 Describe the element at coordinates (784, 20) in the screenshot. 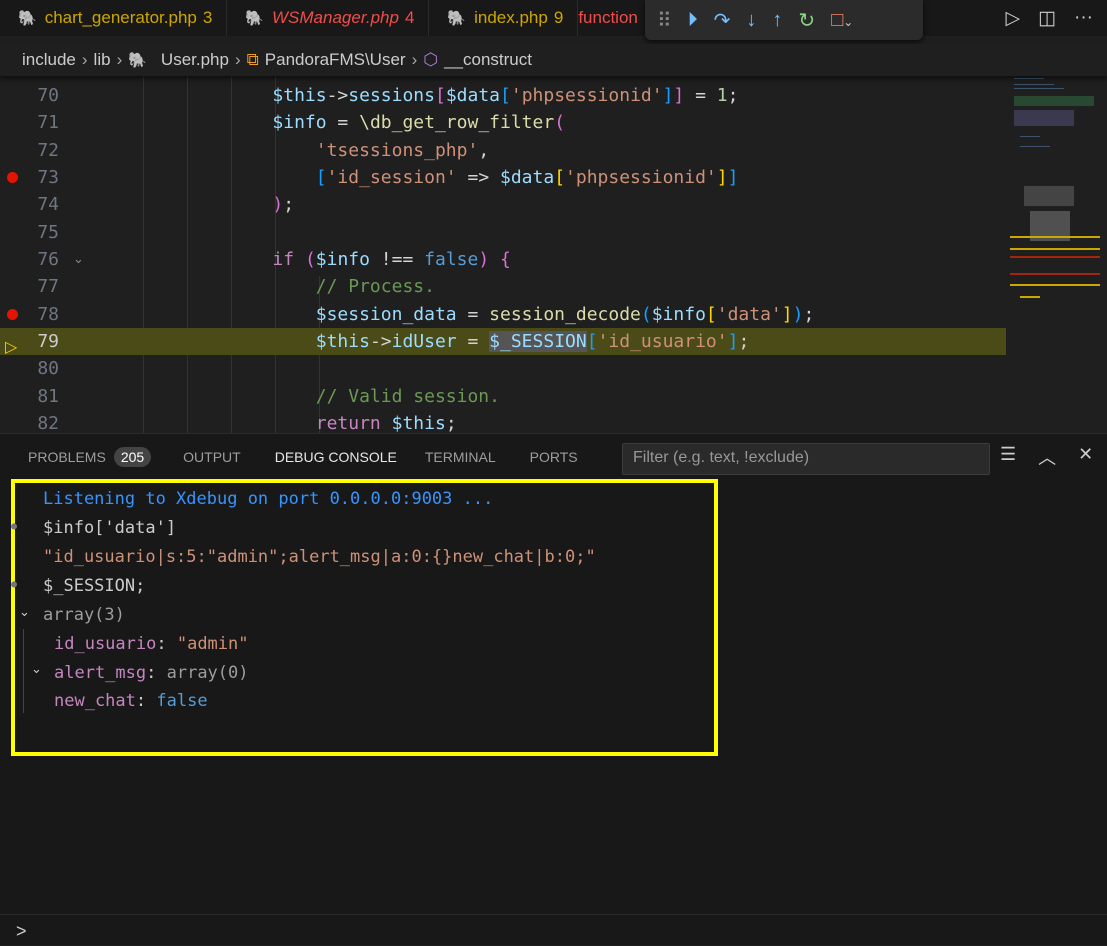

I see `debug-toolbar: ⠿ ⏵ ↷ ↓ ↑ ↻ □⌄` at that location.